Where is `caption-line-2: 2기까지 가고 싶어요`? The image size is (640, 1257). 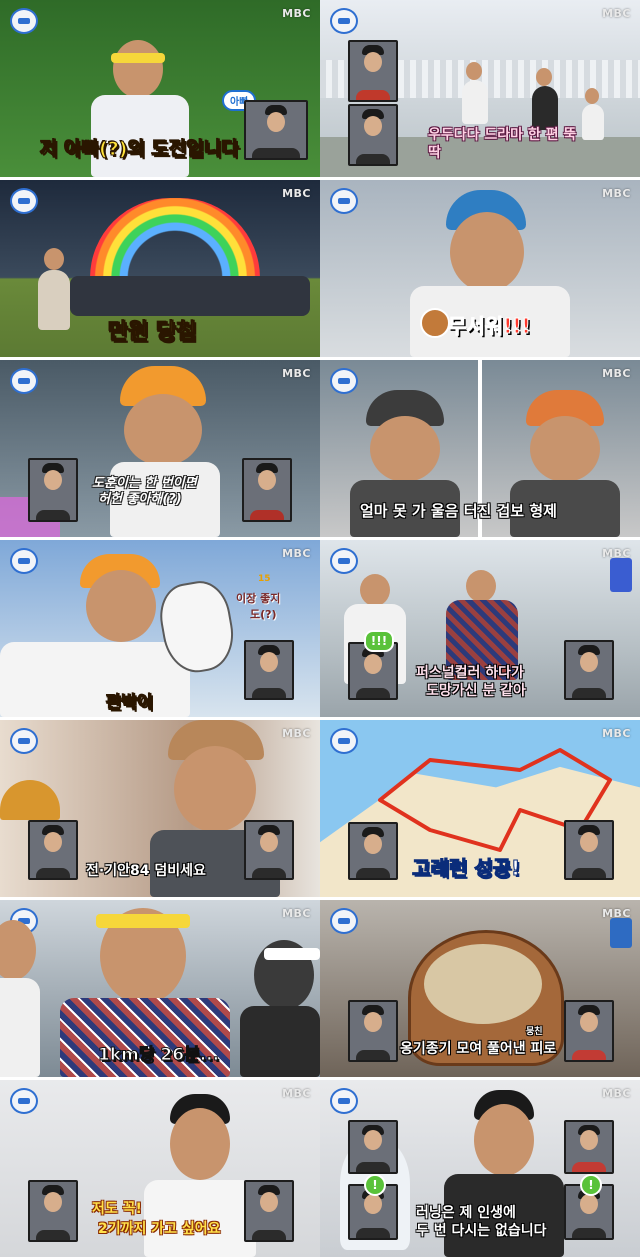 caption-line-2: 2기까지 가고 싶어요 is located at coordinates (159, 1229).